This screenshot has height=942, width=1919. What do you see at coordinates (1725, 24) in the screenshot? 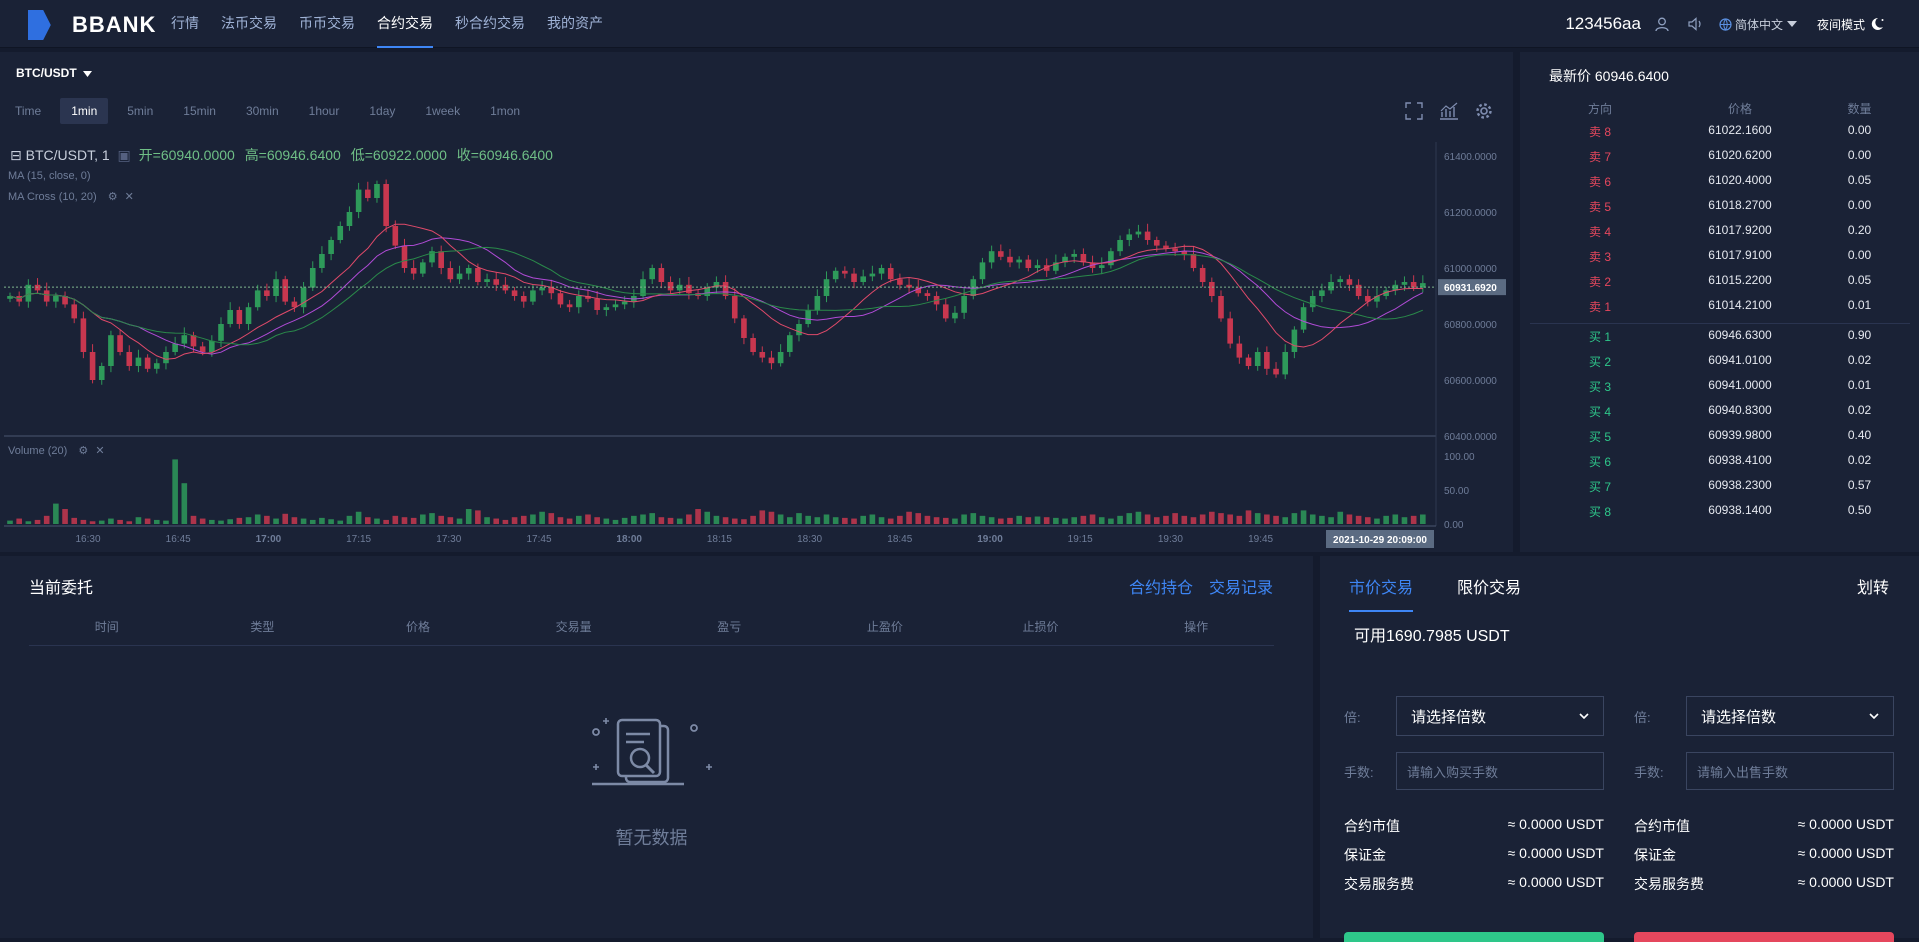
I see `globe-icon` at bounding box center [1725, 24].